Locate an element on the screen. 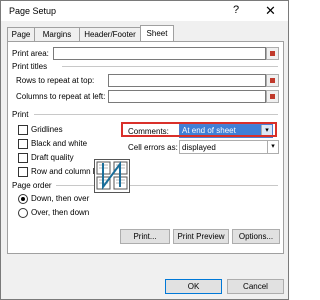 This screenshot has height=300, width=320. cell-errors-dropdown: displayed ▾ is located at coordinates (229, 147).